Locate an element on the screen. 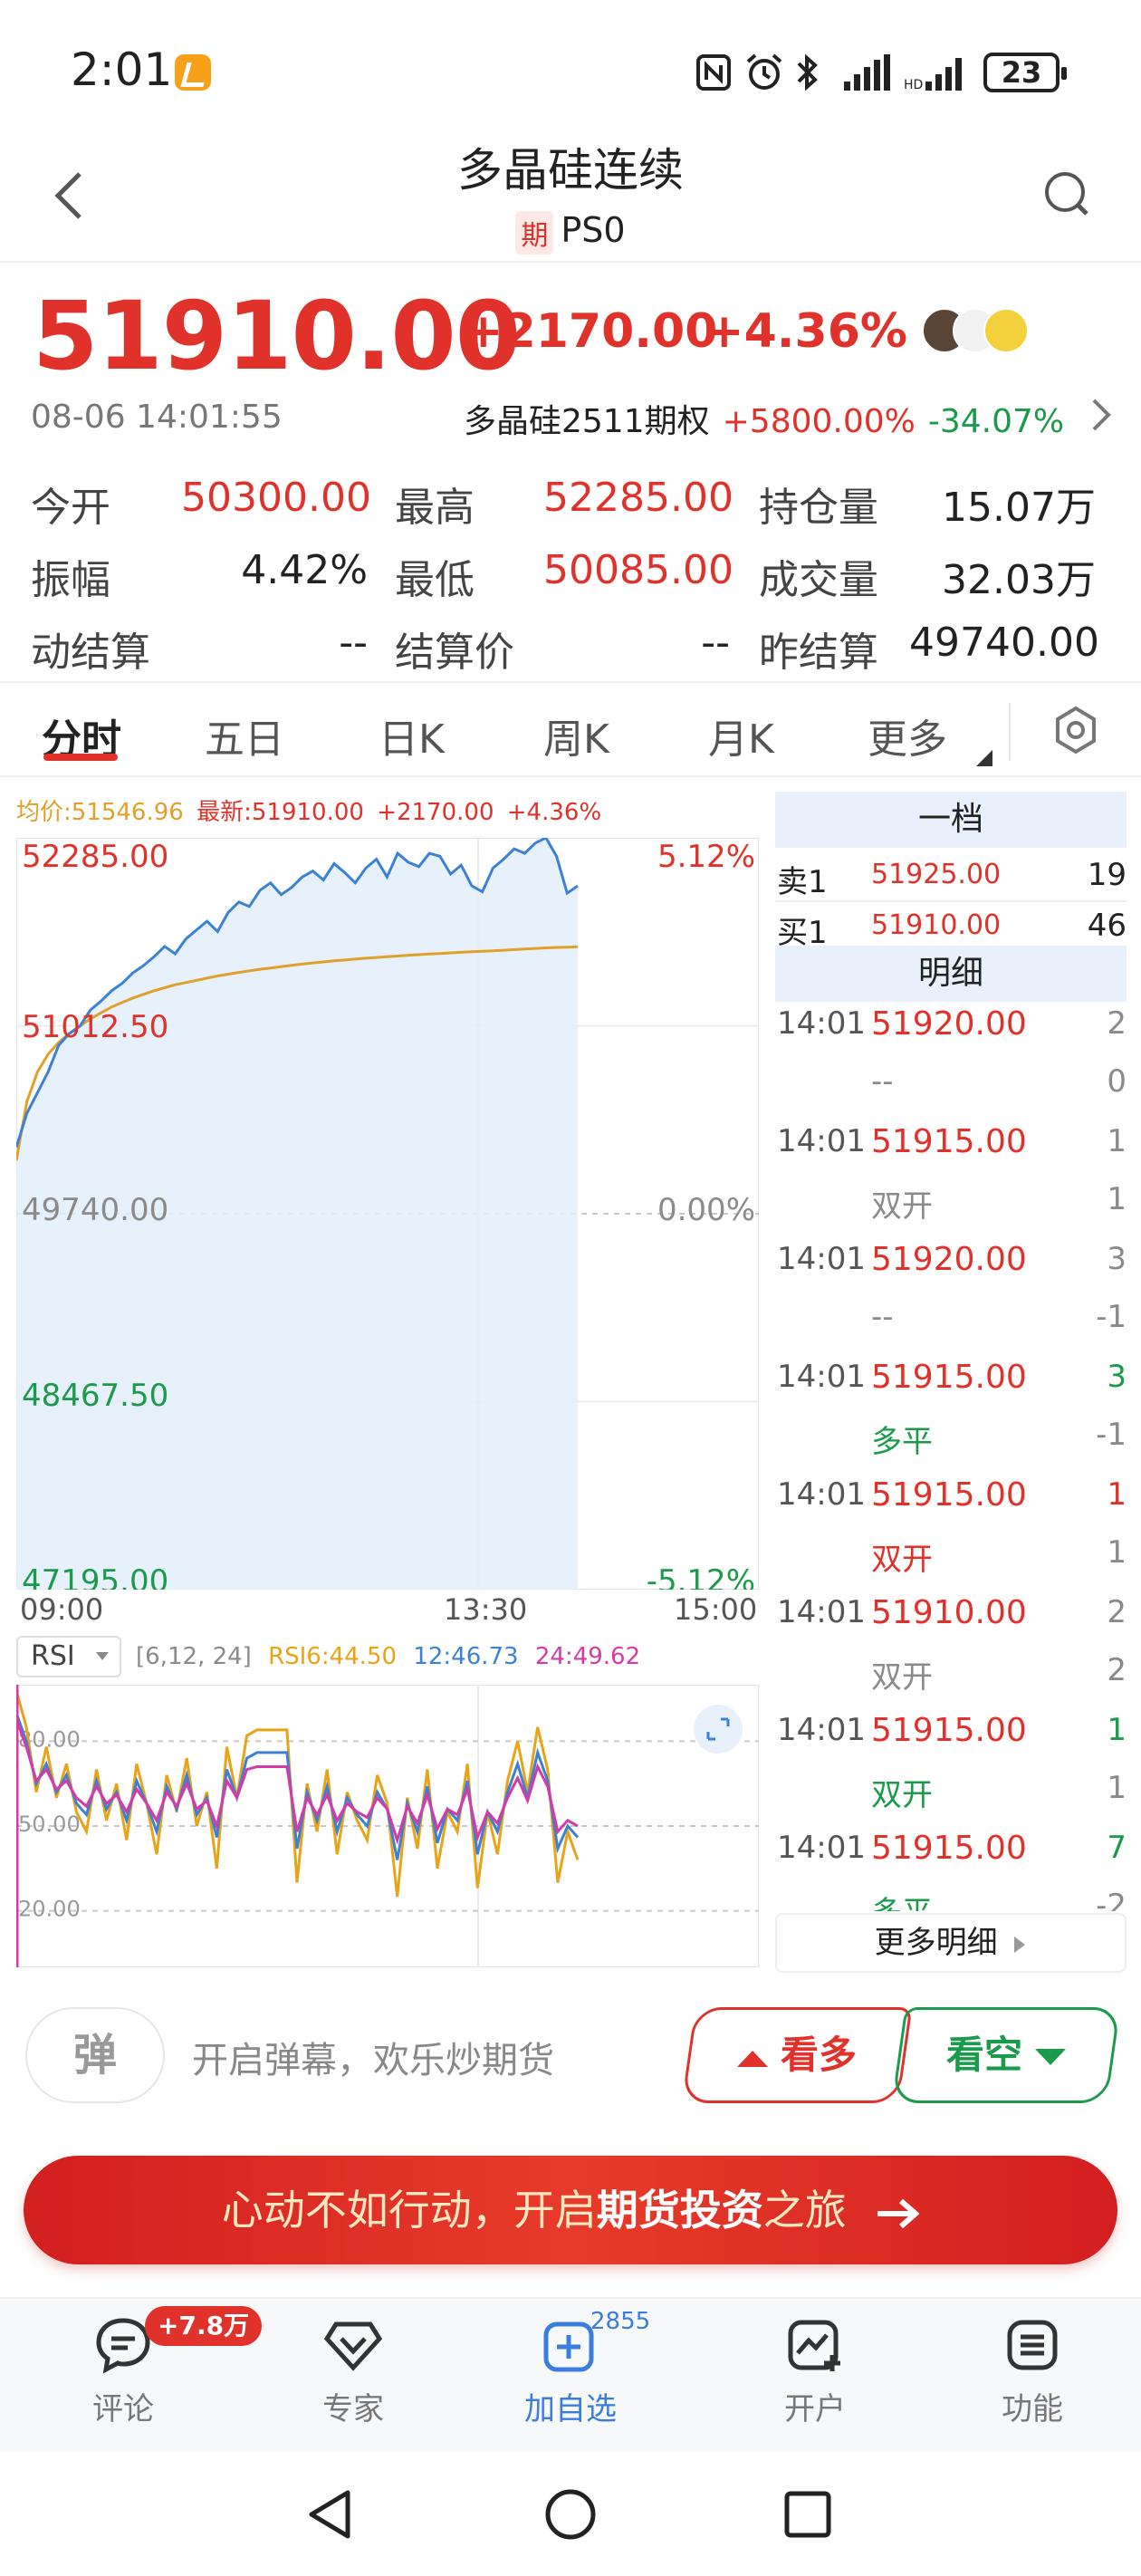 The width and height of the screenshot is (1141, 2576). danmaku-placeholder: 开启弹幕，欢乐炒期货 is located at coordinates (373, 2057).